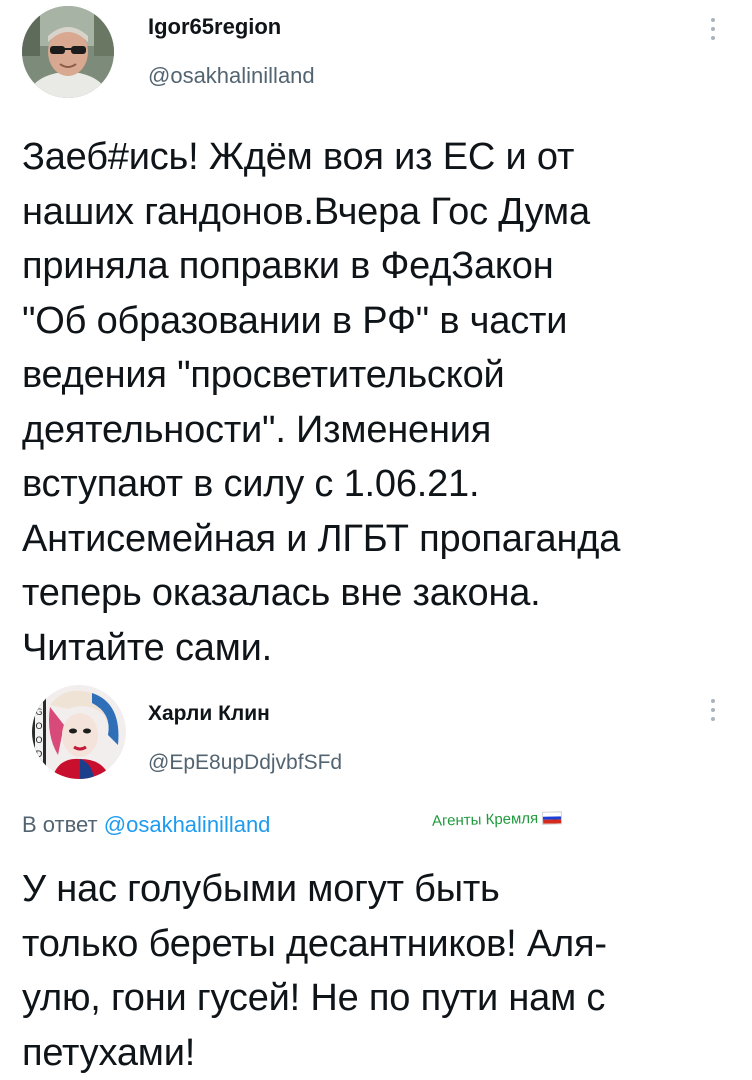  What do you see at coordinates (214, 27) in the screenshot?
I see `display-name: Igor65region` at bounding box center [214, 27].